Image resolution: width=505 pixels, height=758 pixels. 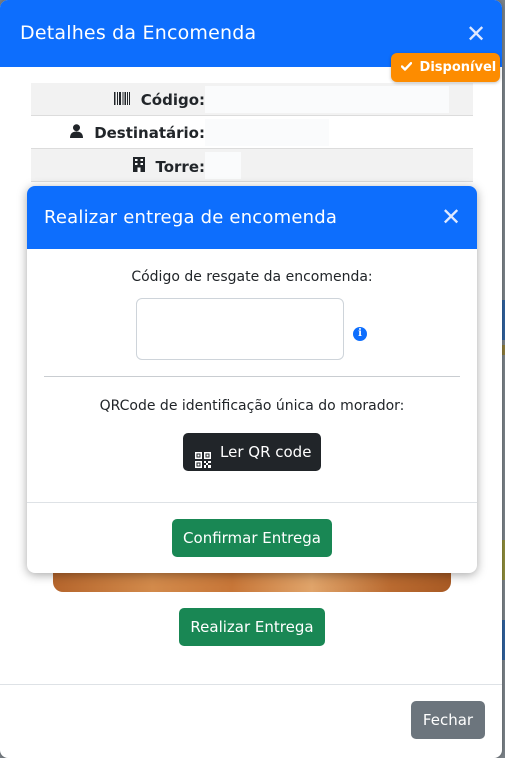 I want to click on pickup-code-label: Código de resgate da encomenda:, so click(x=252, y=277).